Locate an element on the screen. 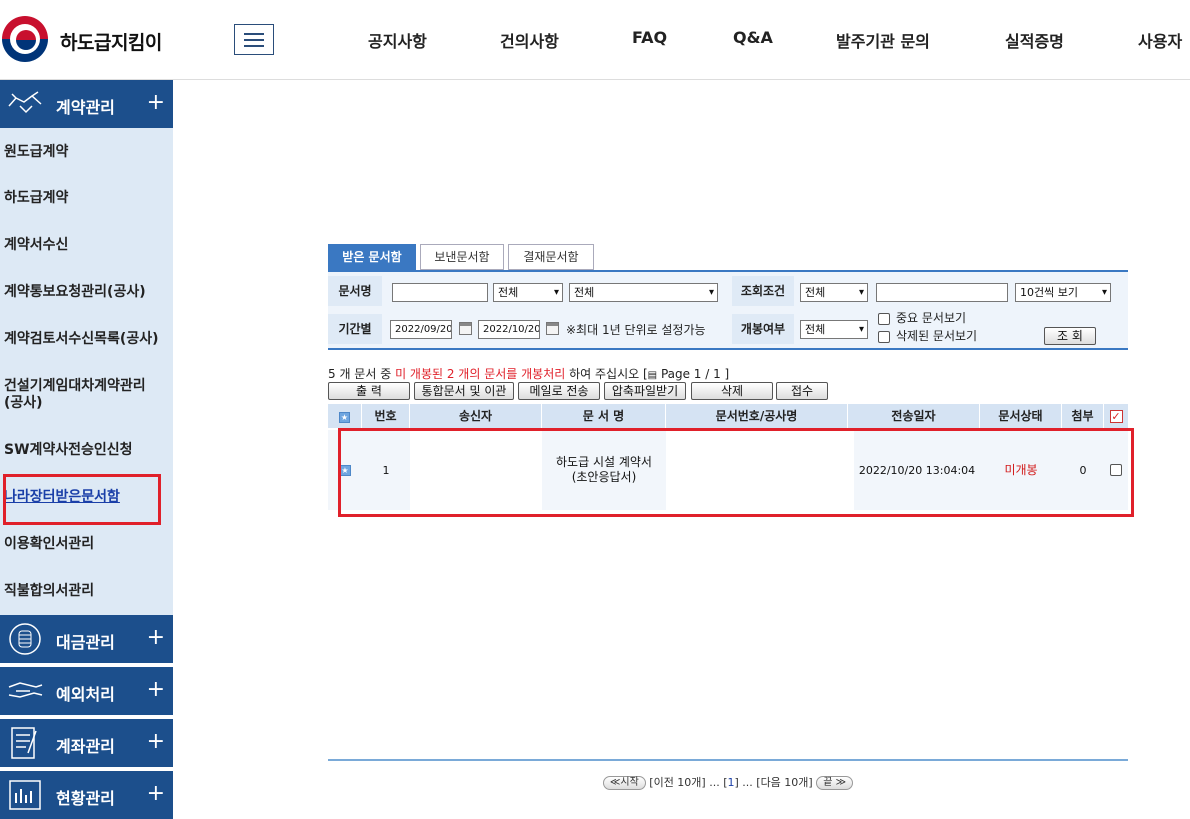 The image size is (1190, 819). period-note: ※최대 1년 단위로 설정가능 is located at coordinates (636, 330).